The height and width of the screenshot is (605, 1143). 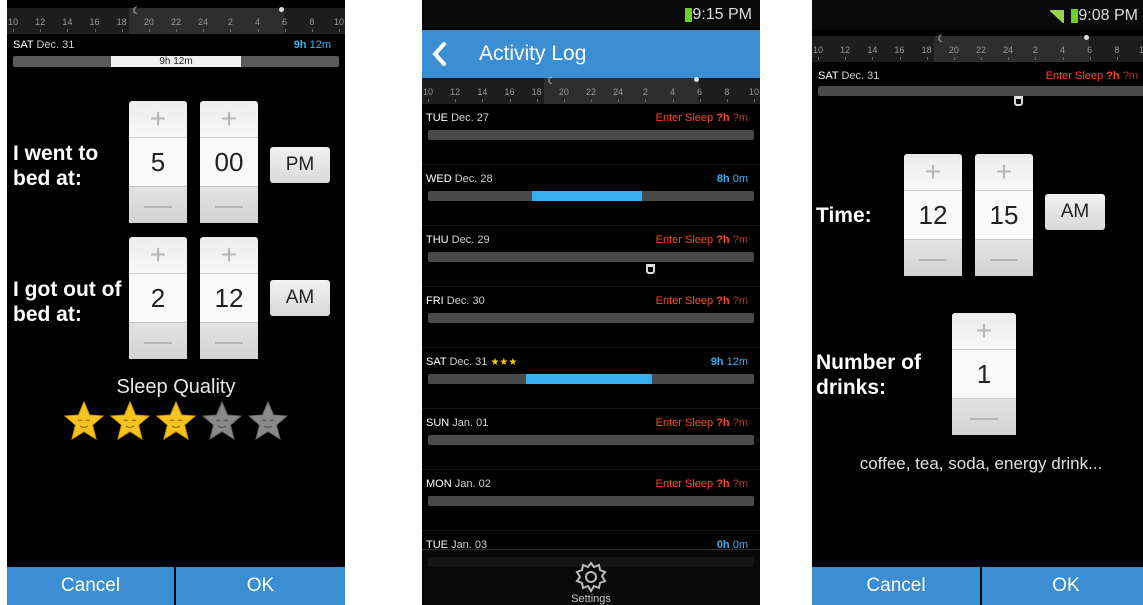 I want to click on bed-minute-minus-button: —, so click(x=229, y=205).